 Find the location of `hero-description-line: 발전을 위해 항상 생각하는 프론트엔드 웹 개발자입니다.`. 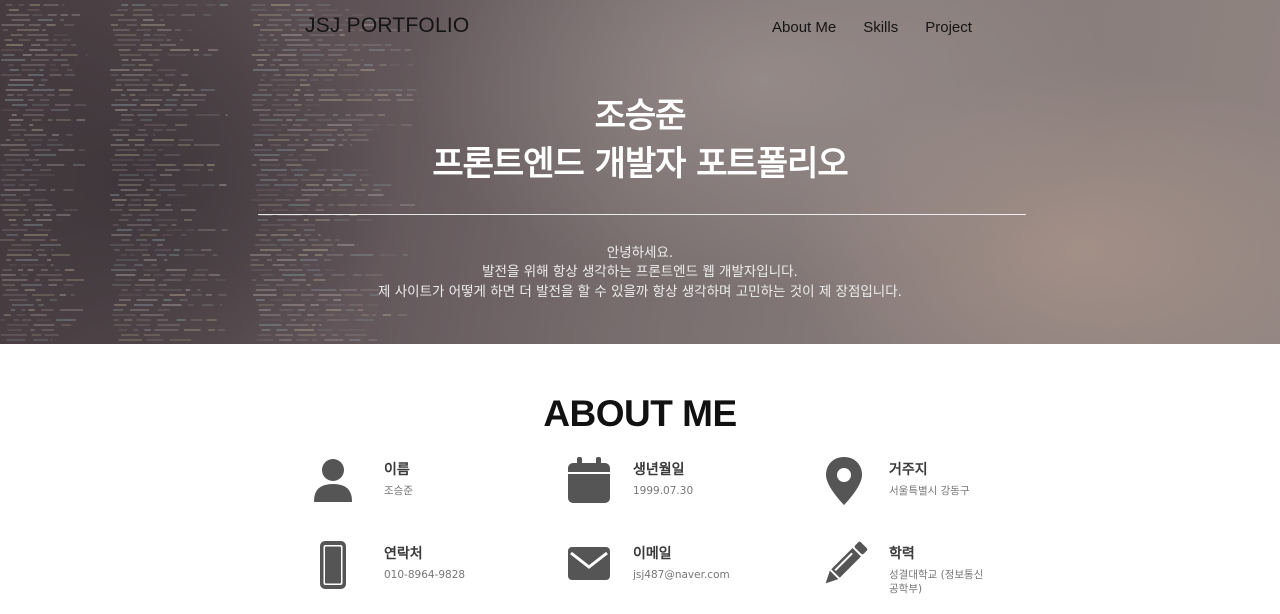

hero-description-line: 발전을 위해 항상 생각하는 프론트엔드 웹 개발자입니다. is located at coordinates (640, 272).